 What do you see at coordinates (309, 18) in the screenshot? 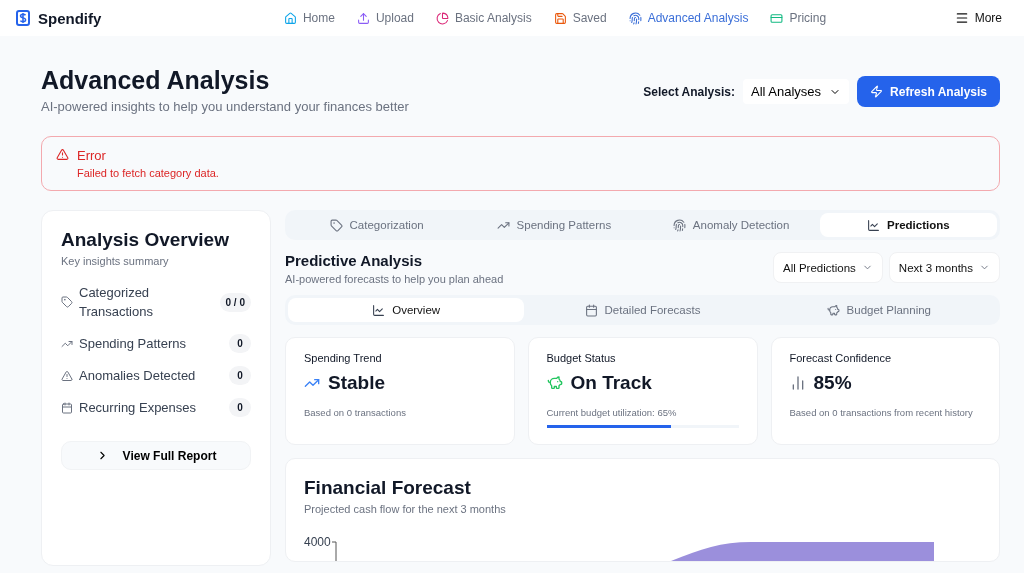
I see `nav-link: Home` at bounding box center [309, 18].